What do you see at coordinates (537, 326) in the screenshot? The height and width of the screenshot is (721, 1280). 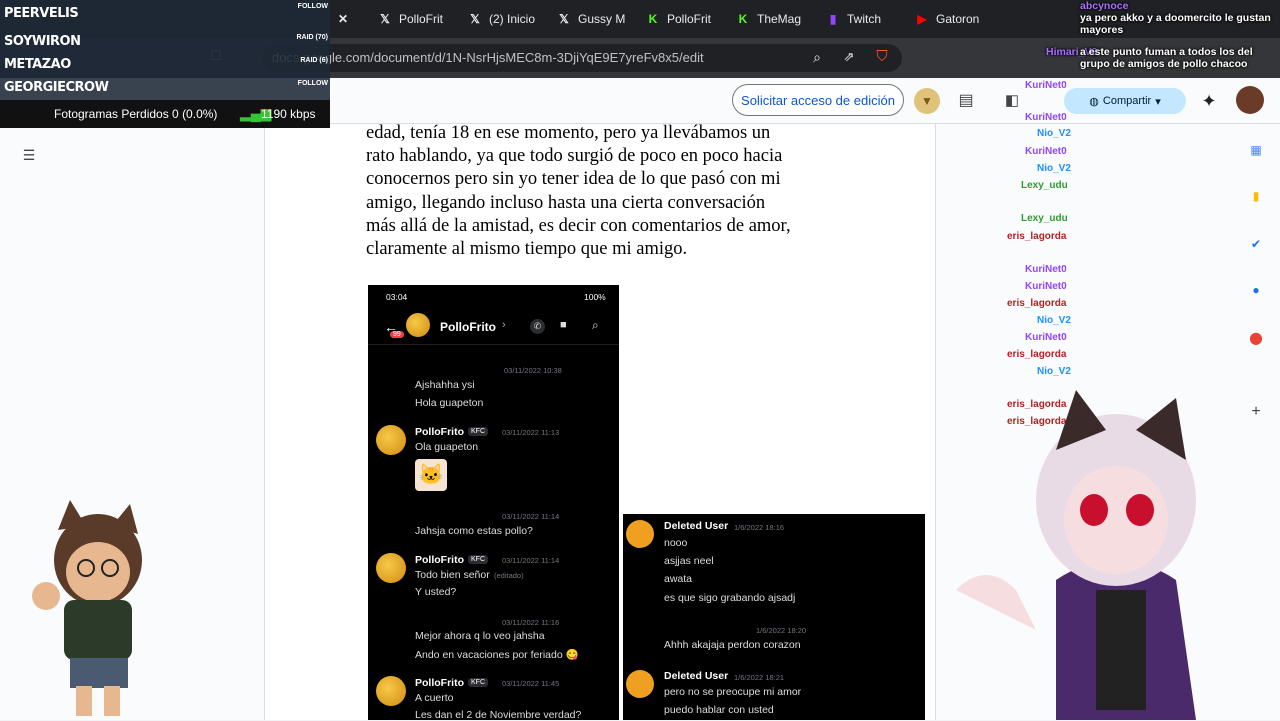 I see `call-icon: ✆` at bounding box center [537, 326].